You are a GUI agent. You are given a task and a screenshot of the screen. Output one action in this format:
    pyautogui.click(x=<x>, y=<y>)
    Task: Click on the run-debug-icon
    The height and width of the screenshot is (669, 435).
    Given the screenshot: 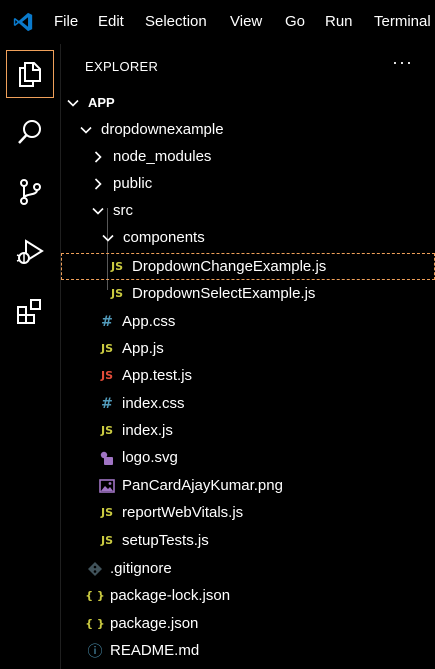 What is the action you would take?
    pyautogui.click(x=30, y=251)
    